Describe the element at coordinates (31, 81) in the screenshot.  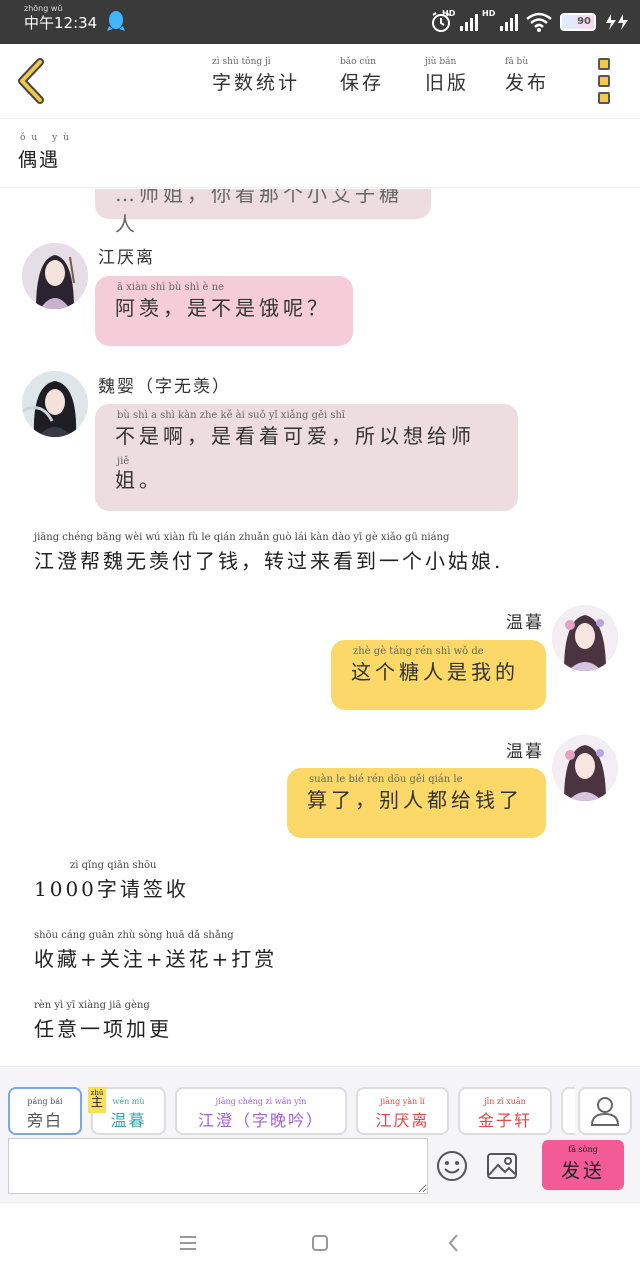
I see `back-chevron-icon` at that location.